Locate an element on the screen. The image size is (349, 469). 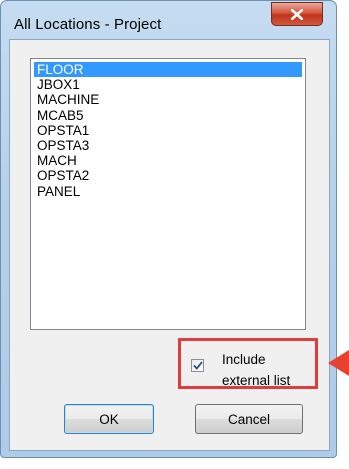
list-item-mcab5: MCAB5 is located at coordinates (168, 115).